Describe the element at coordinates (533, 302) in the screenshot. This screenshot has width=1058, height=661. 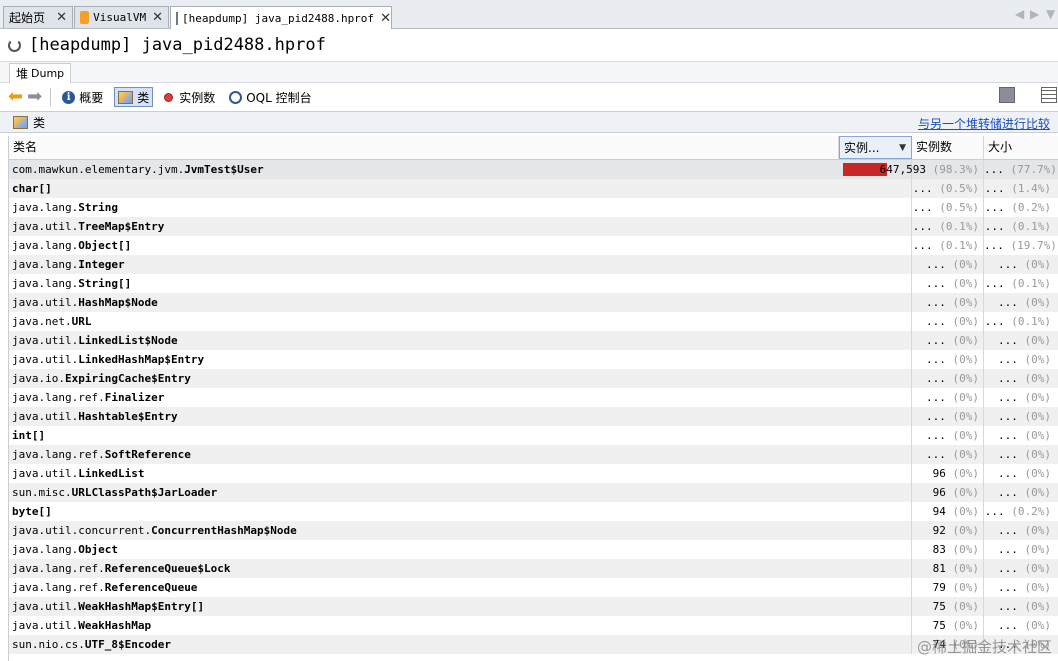
I see `table-row: java.util.HashMap$Node... (0%)... (0%)` at that location.